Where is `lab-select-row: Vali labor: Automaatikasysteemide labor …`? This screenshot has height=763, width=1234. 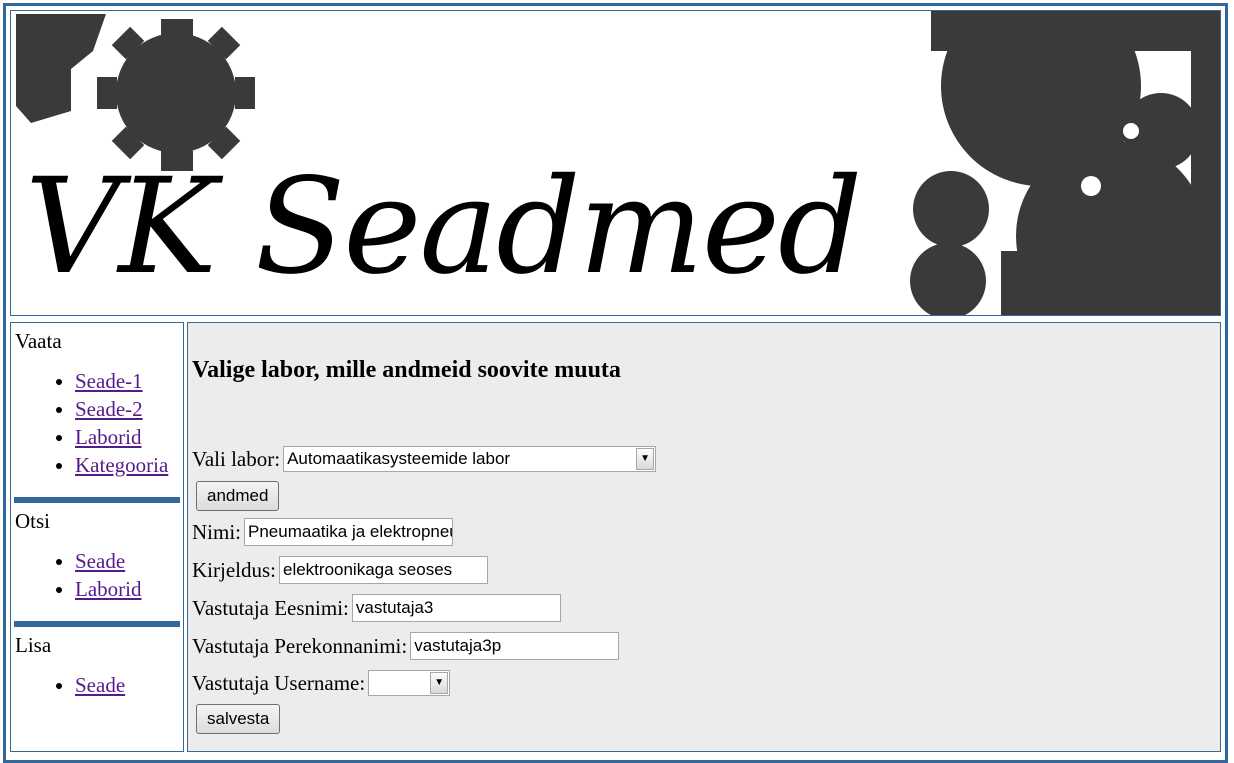
lab-select-row: Vali labor: Automaatikasysteemide labor … is located at coordinates (424, 459).